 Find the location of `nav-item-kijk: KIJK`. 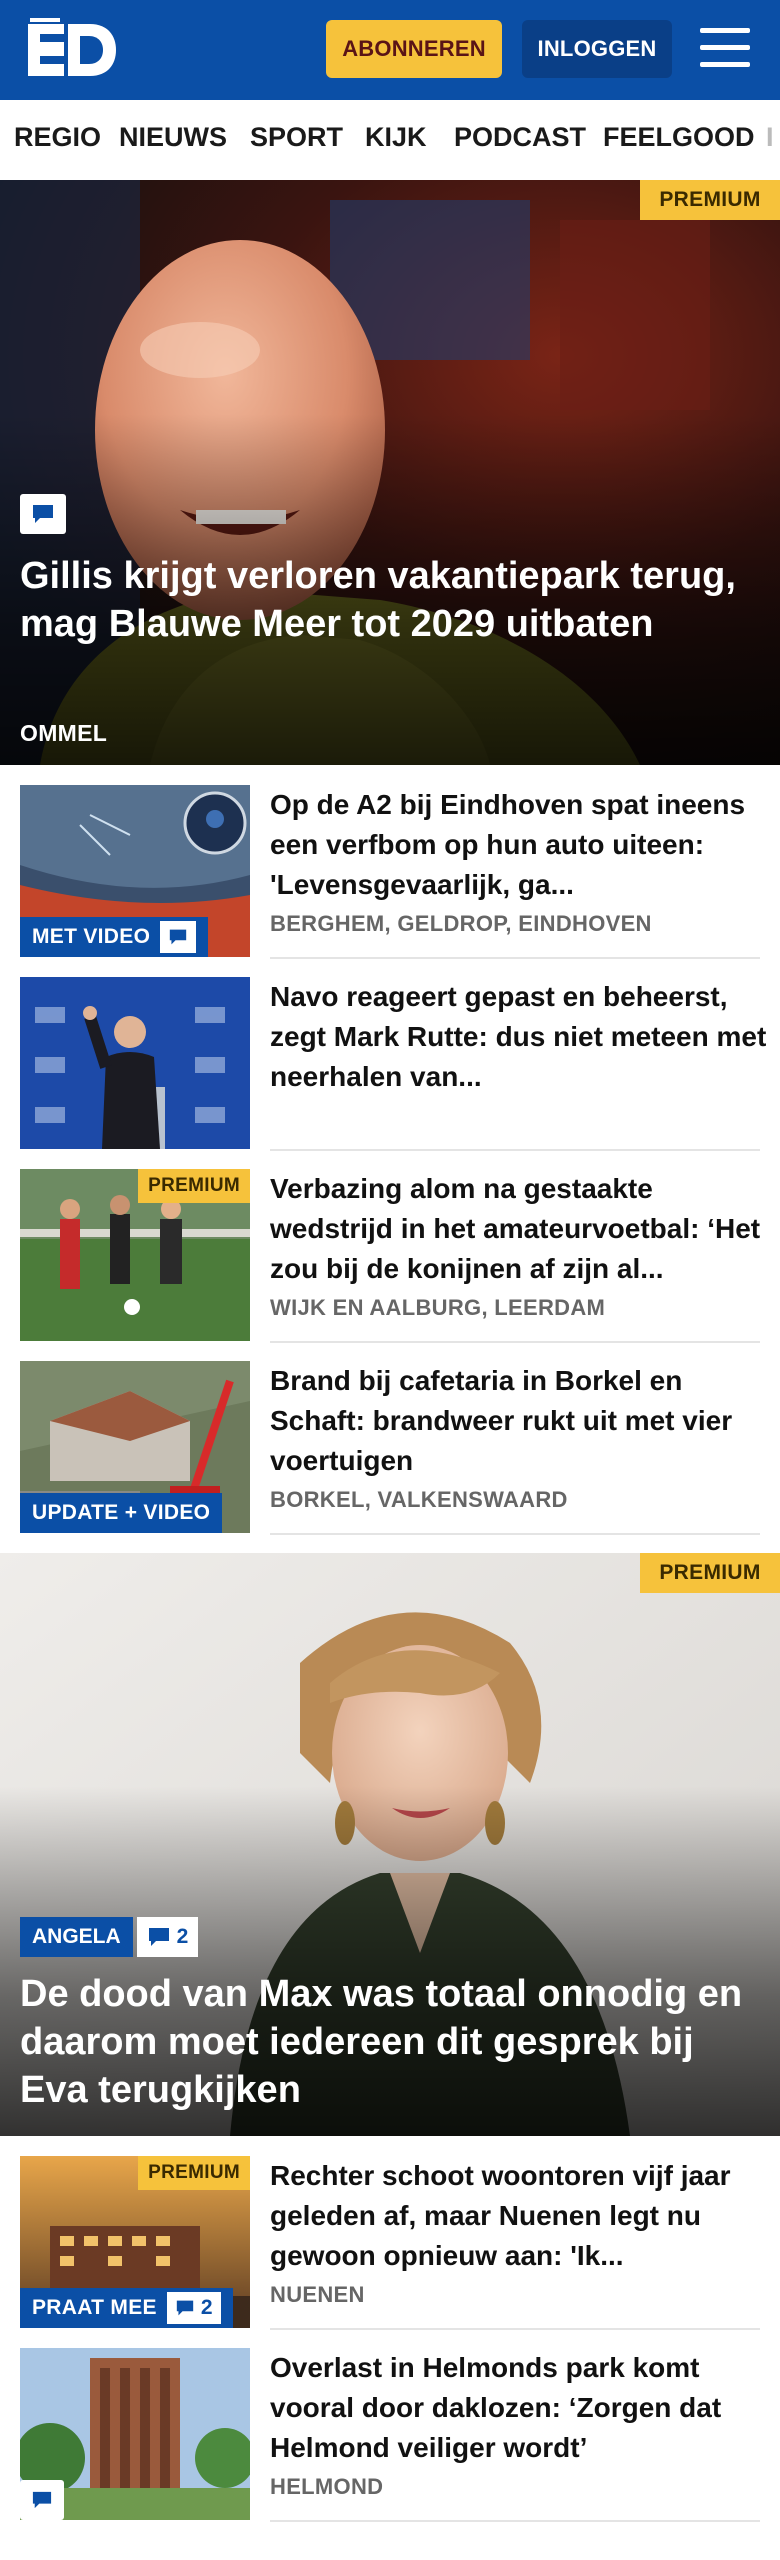

nav-item-kijk: KIJK is located at coordinates (396, 137).